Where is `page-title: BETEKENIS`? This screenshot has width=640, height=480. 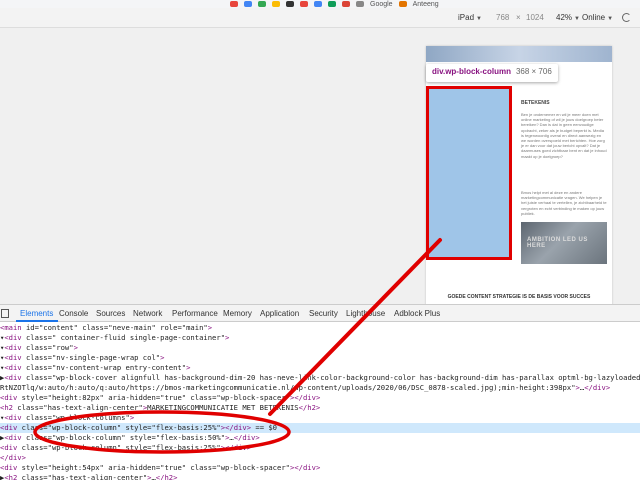 page-title: BETEKENIS is located at coordinates (535, 103).